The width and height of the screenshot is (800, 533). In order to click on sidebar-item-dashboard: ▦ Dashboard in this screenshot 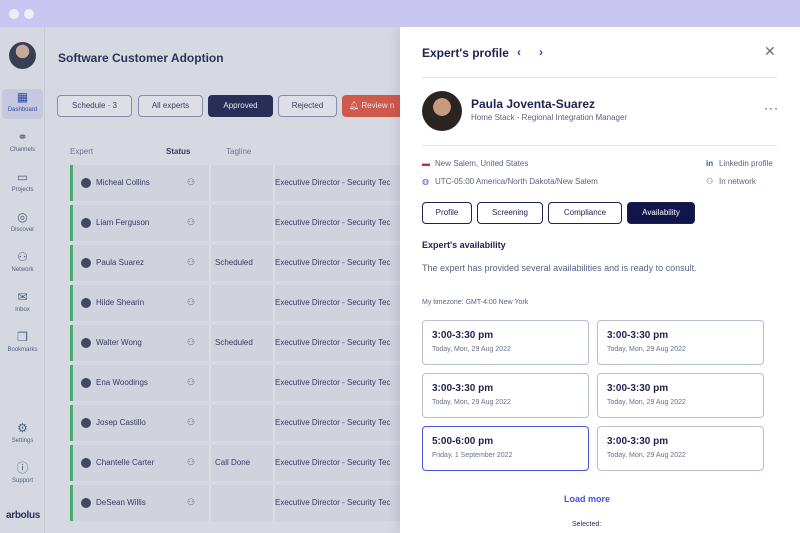, I will do `click(22, 104)`.